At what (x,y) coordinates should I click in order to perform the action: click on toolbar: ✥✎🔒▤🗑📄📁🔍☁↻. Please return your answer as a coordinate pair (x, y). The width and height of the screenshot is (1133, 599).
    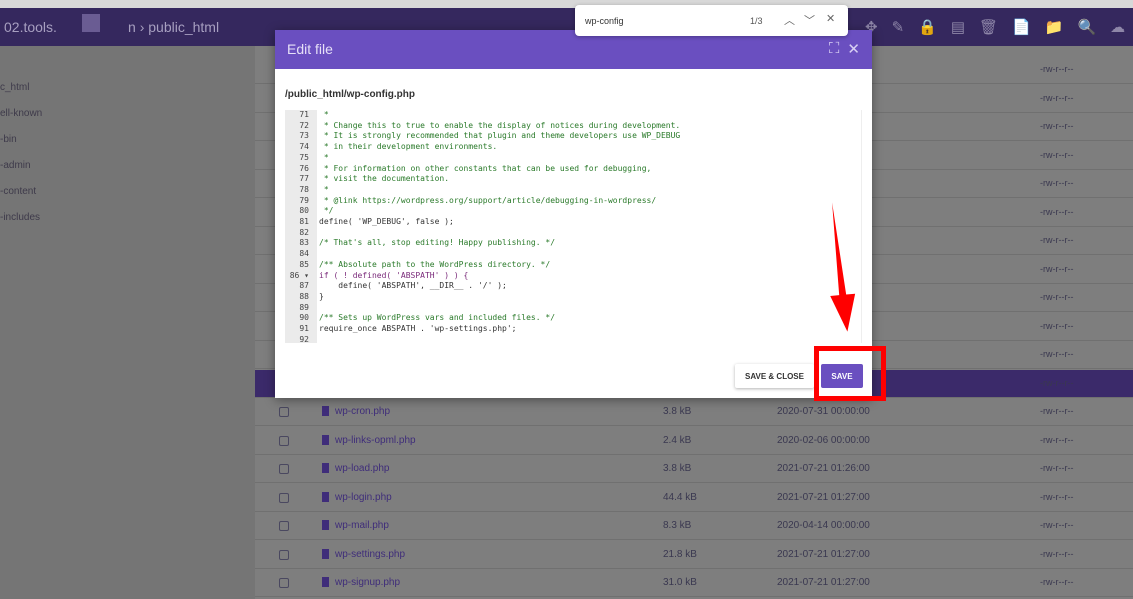
    Looking at the image, I should click on (999, 27).